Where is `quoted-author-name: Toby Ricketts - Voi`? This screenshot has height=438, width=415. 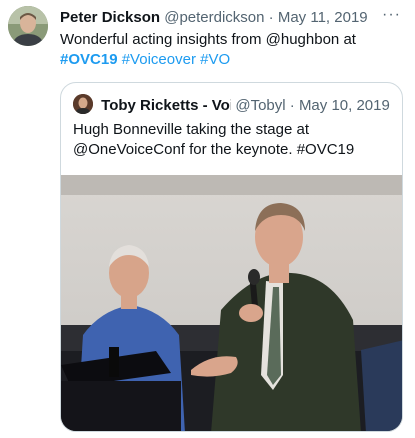
quoted-author-name: Toby Ricketts - Voi is located at coordinates (166, 106).